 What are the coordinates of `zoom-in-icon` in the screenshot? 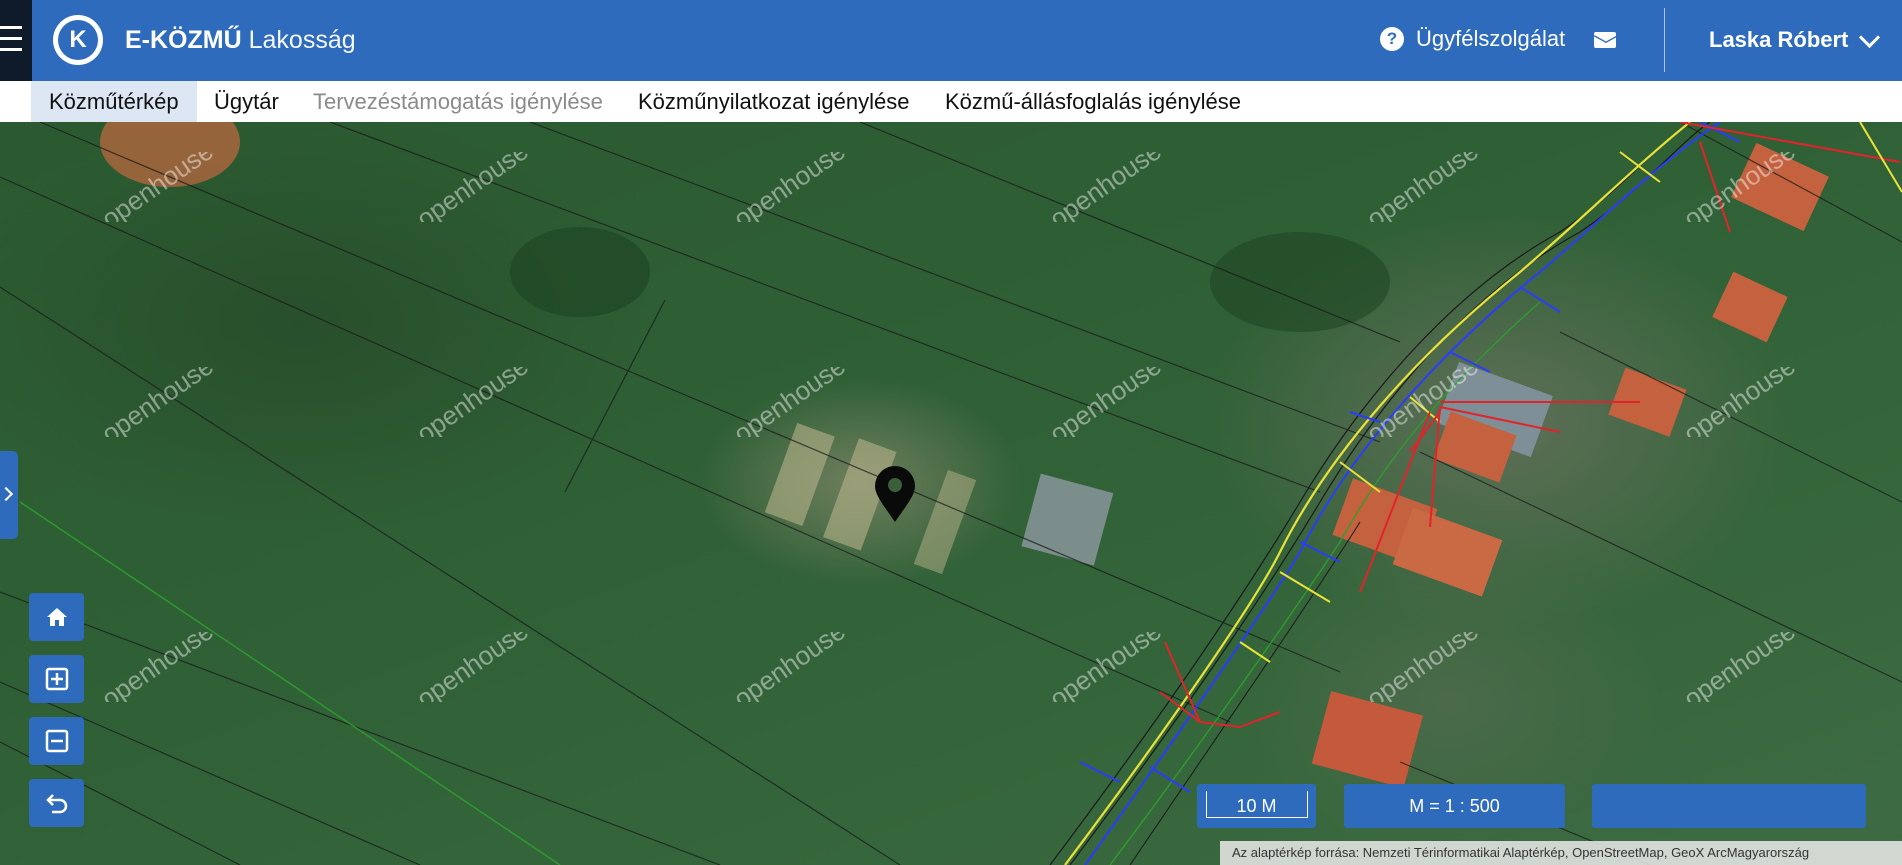 It's located at (56, 679).